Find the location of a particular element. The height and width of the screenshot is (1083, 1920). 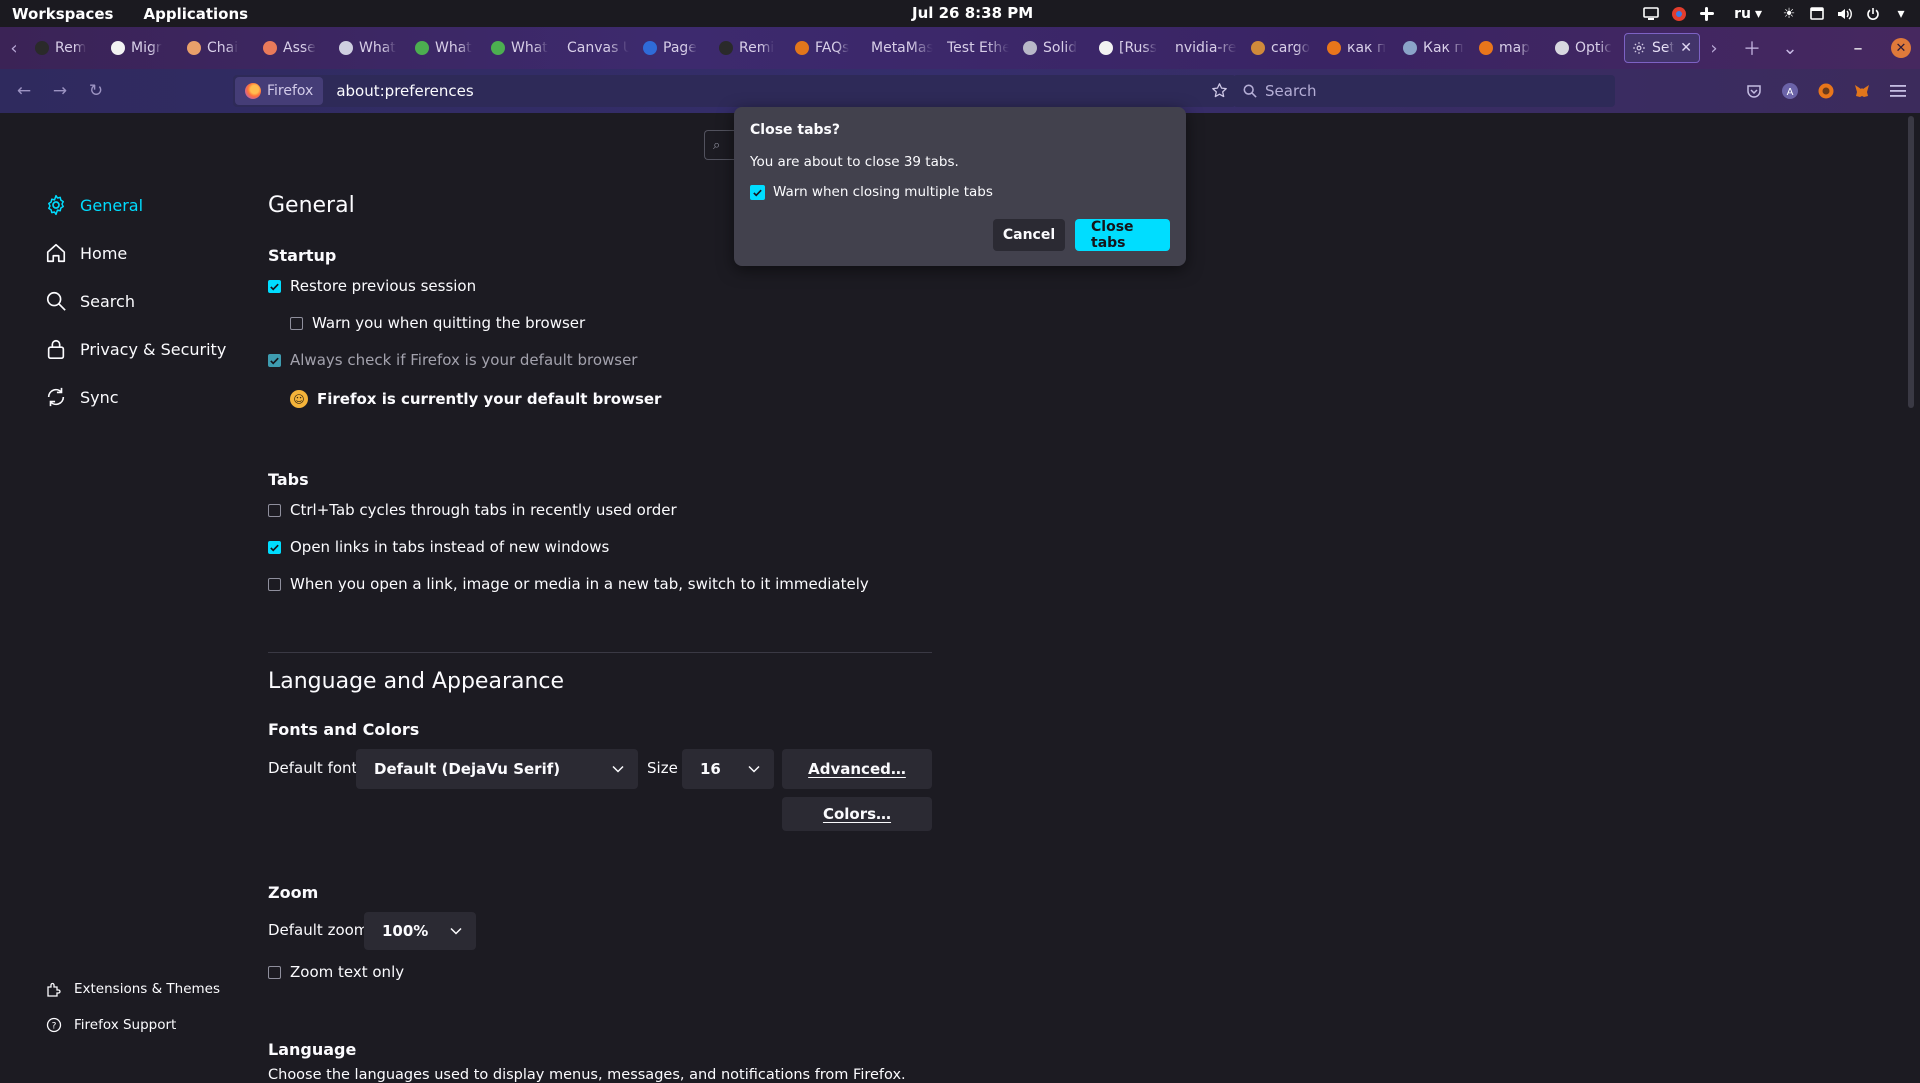

sidebar-item-privacy: Privacy & Security is located at coordinates (135, 349).